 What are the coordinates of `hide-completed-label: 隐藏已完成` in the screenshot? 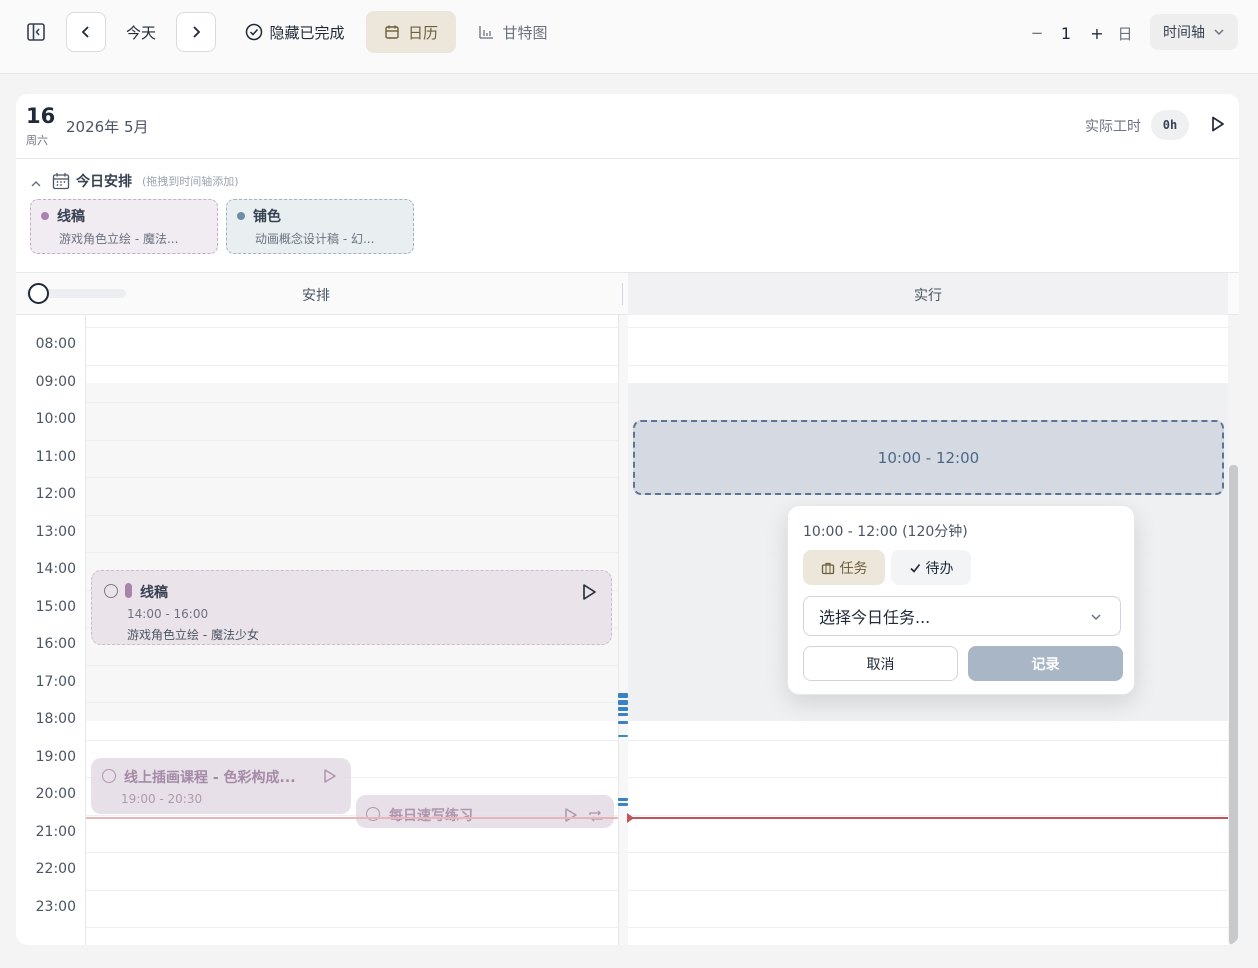 It's located at (307, 32).